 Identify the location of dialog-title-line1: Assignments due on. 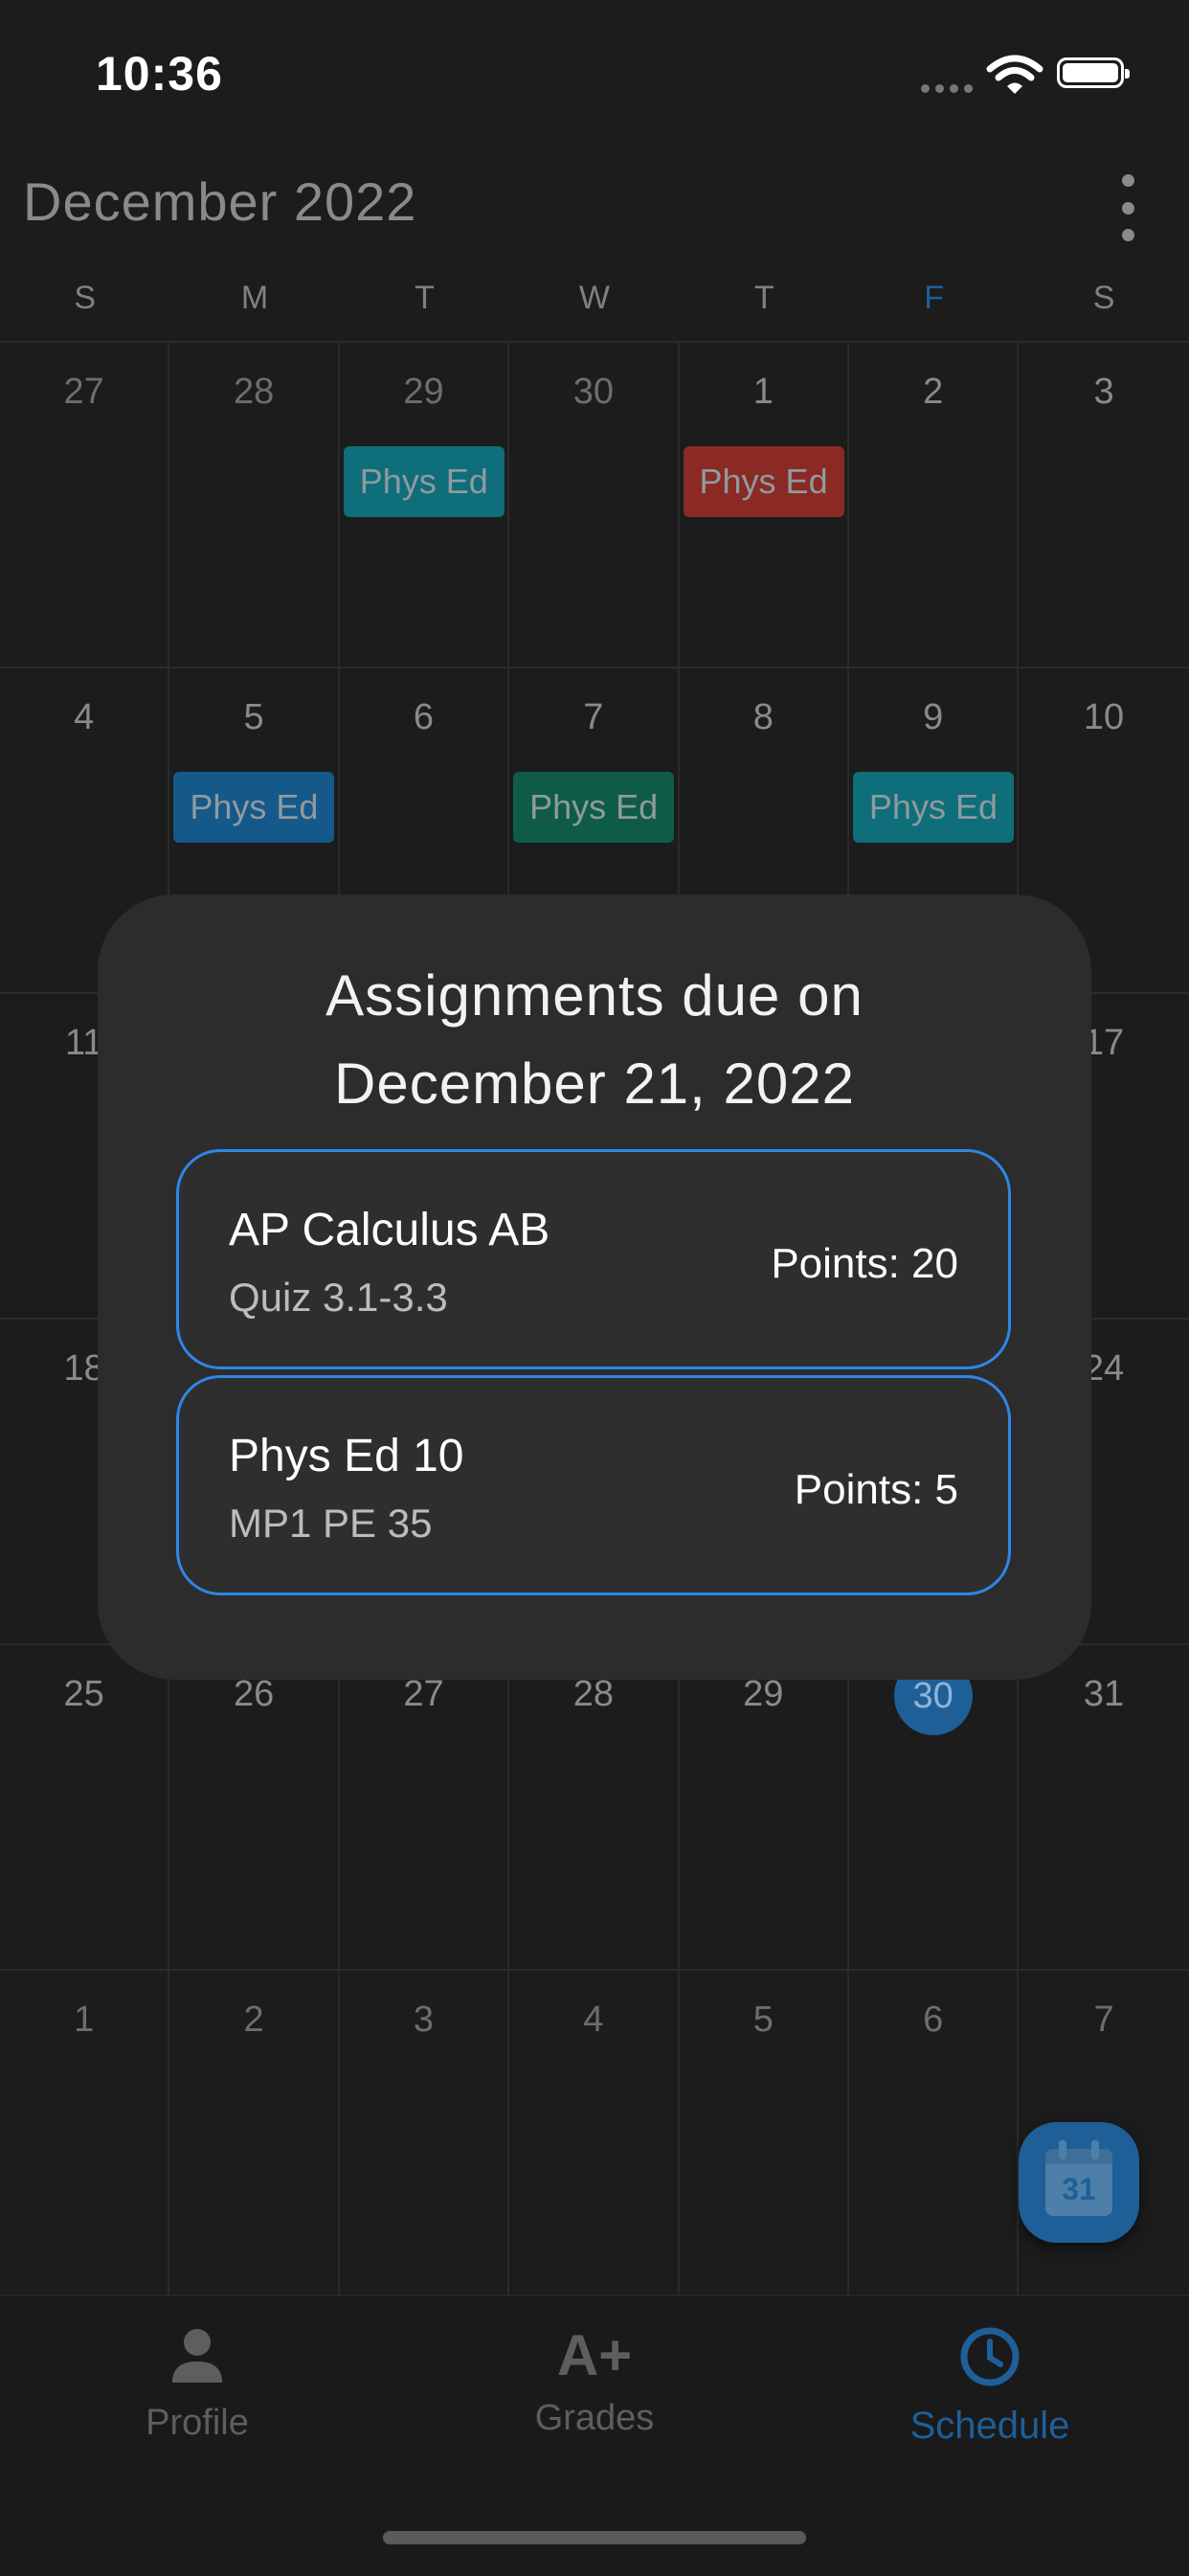
(594, 995).